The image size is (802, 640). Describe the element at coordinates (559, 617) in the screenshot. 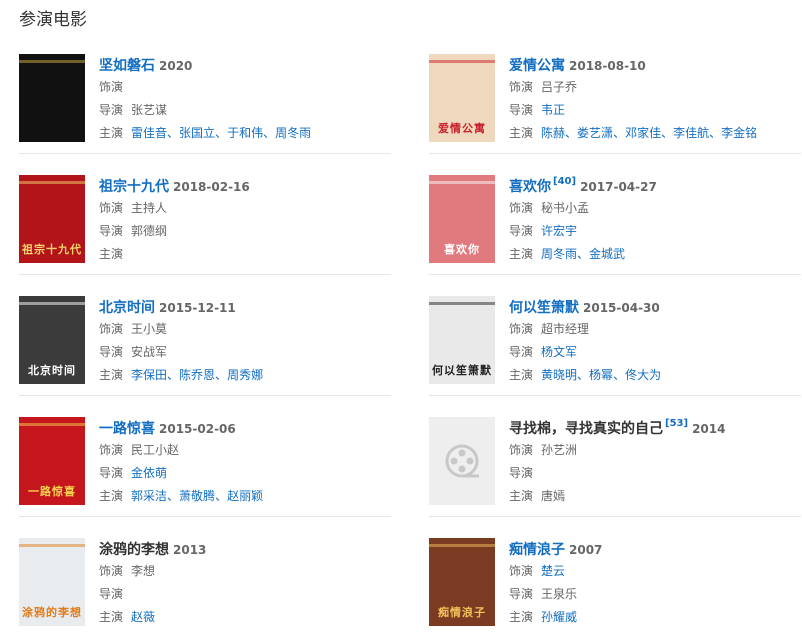

I see `cast-row-value: 孙耀威` at that location.